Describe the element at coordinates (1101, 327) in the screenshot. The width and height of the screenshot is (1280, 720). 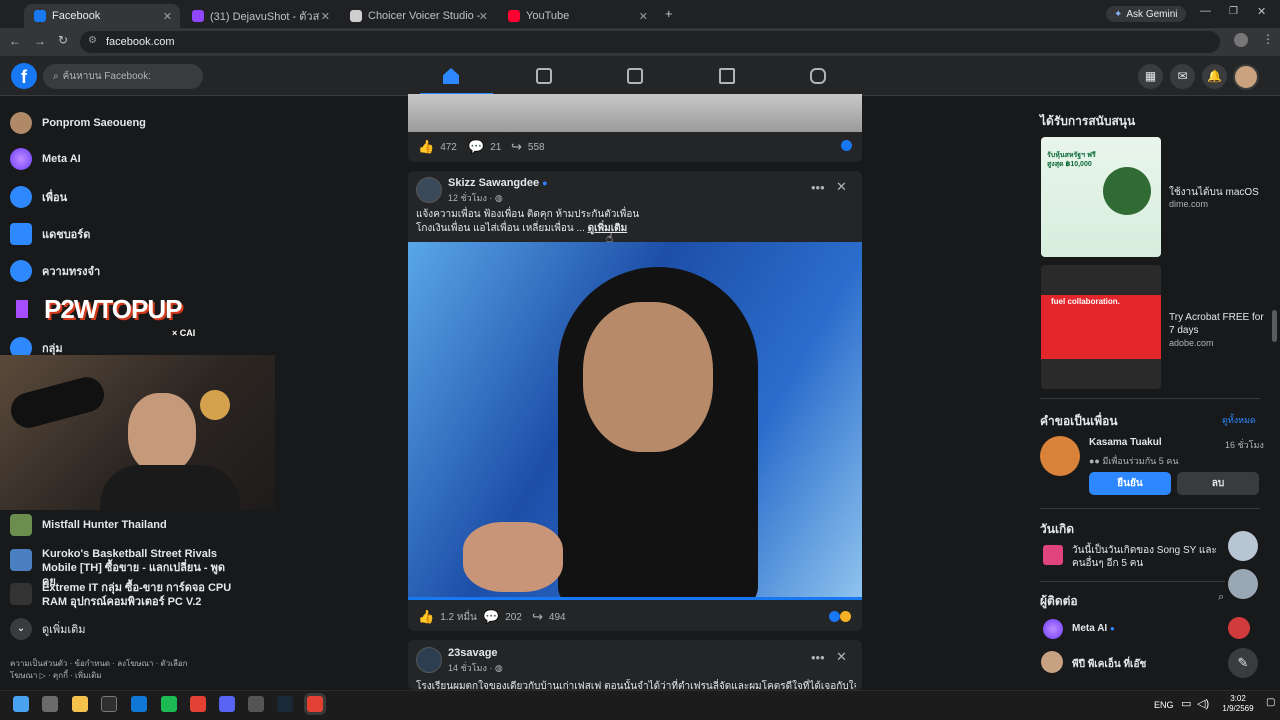
I see `ad-image-adobe: fuel collaboration.` at that location.